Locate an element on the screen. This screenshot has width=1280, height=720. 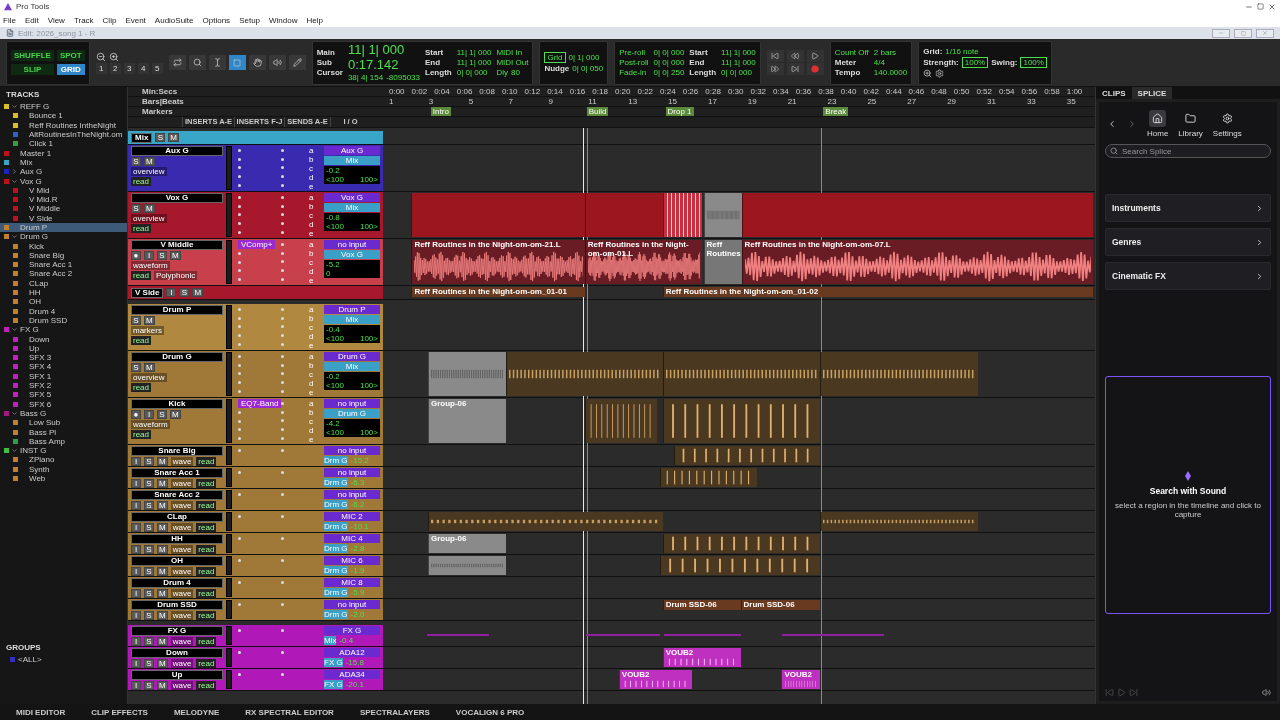
go-to-end-button is located at coordinates (795, 69).